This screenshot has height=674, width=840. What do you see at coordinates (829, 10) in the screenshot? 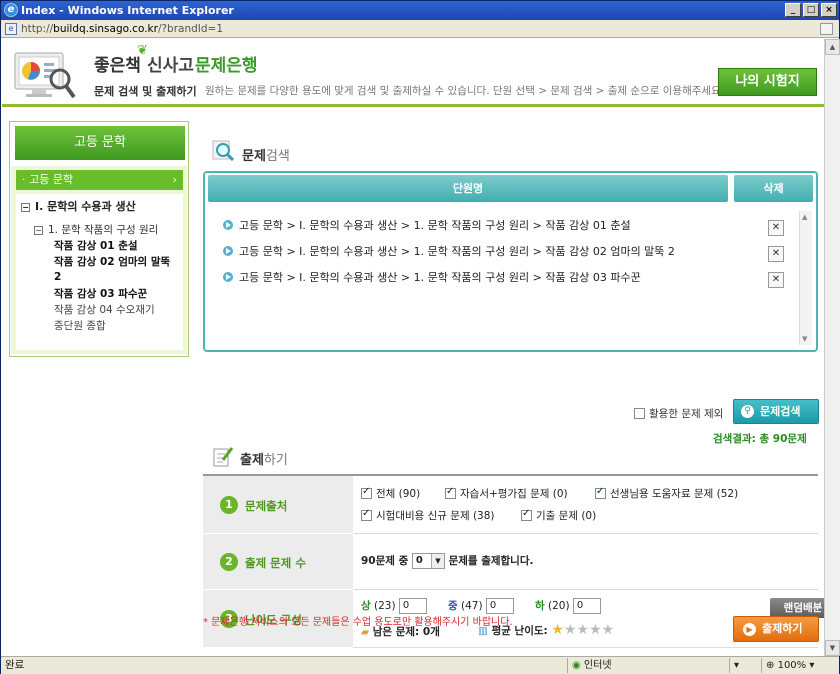
I see `close-button: ×` at bounding box center [829, 10].